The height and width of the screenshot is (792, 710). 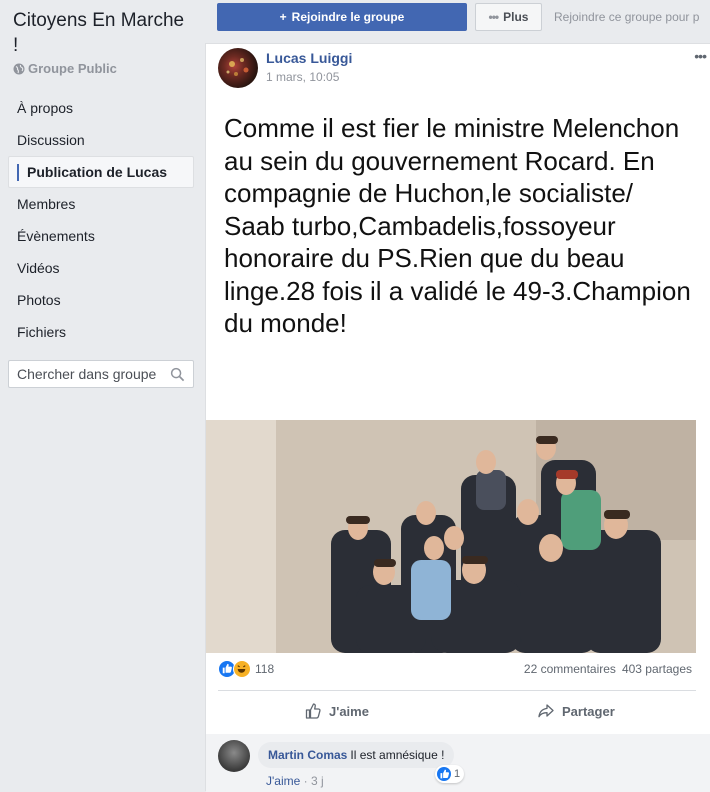 I want to click on comment-reaction-badge: 1, so click(x=450, y=774).